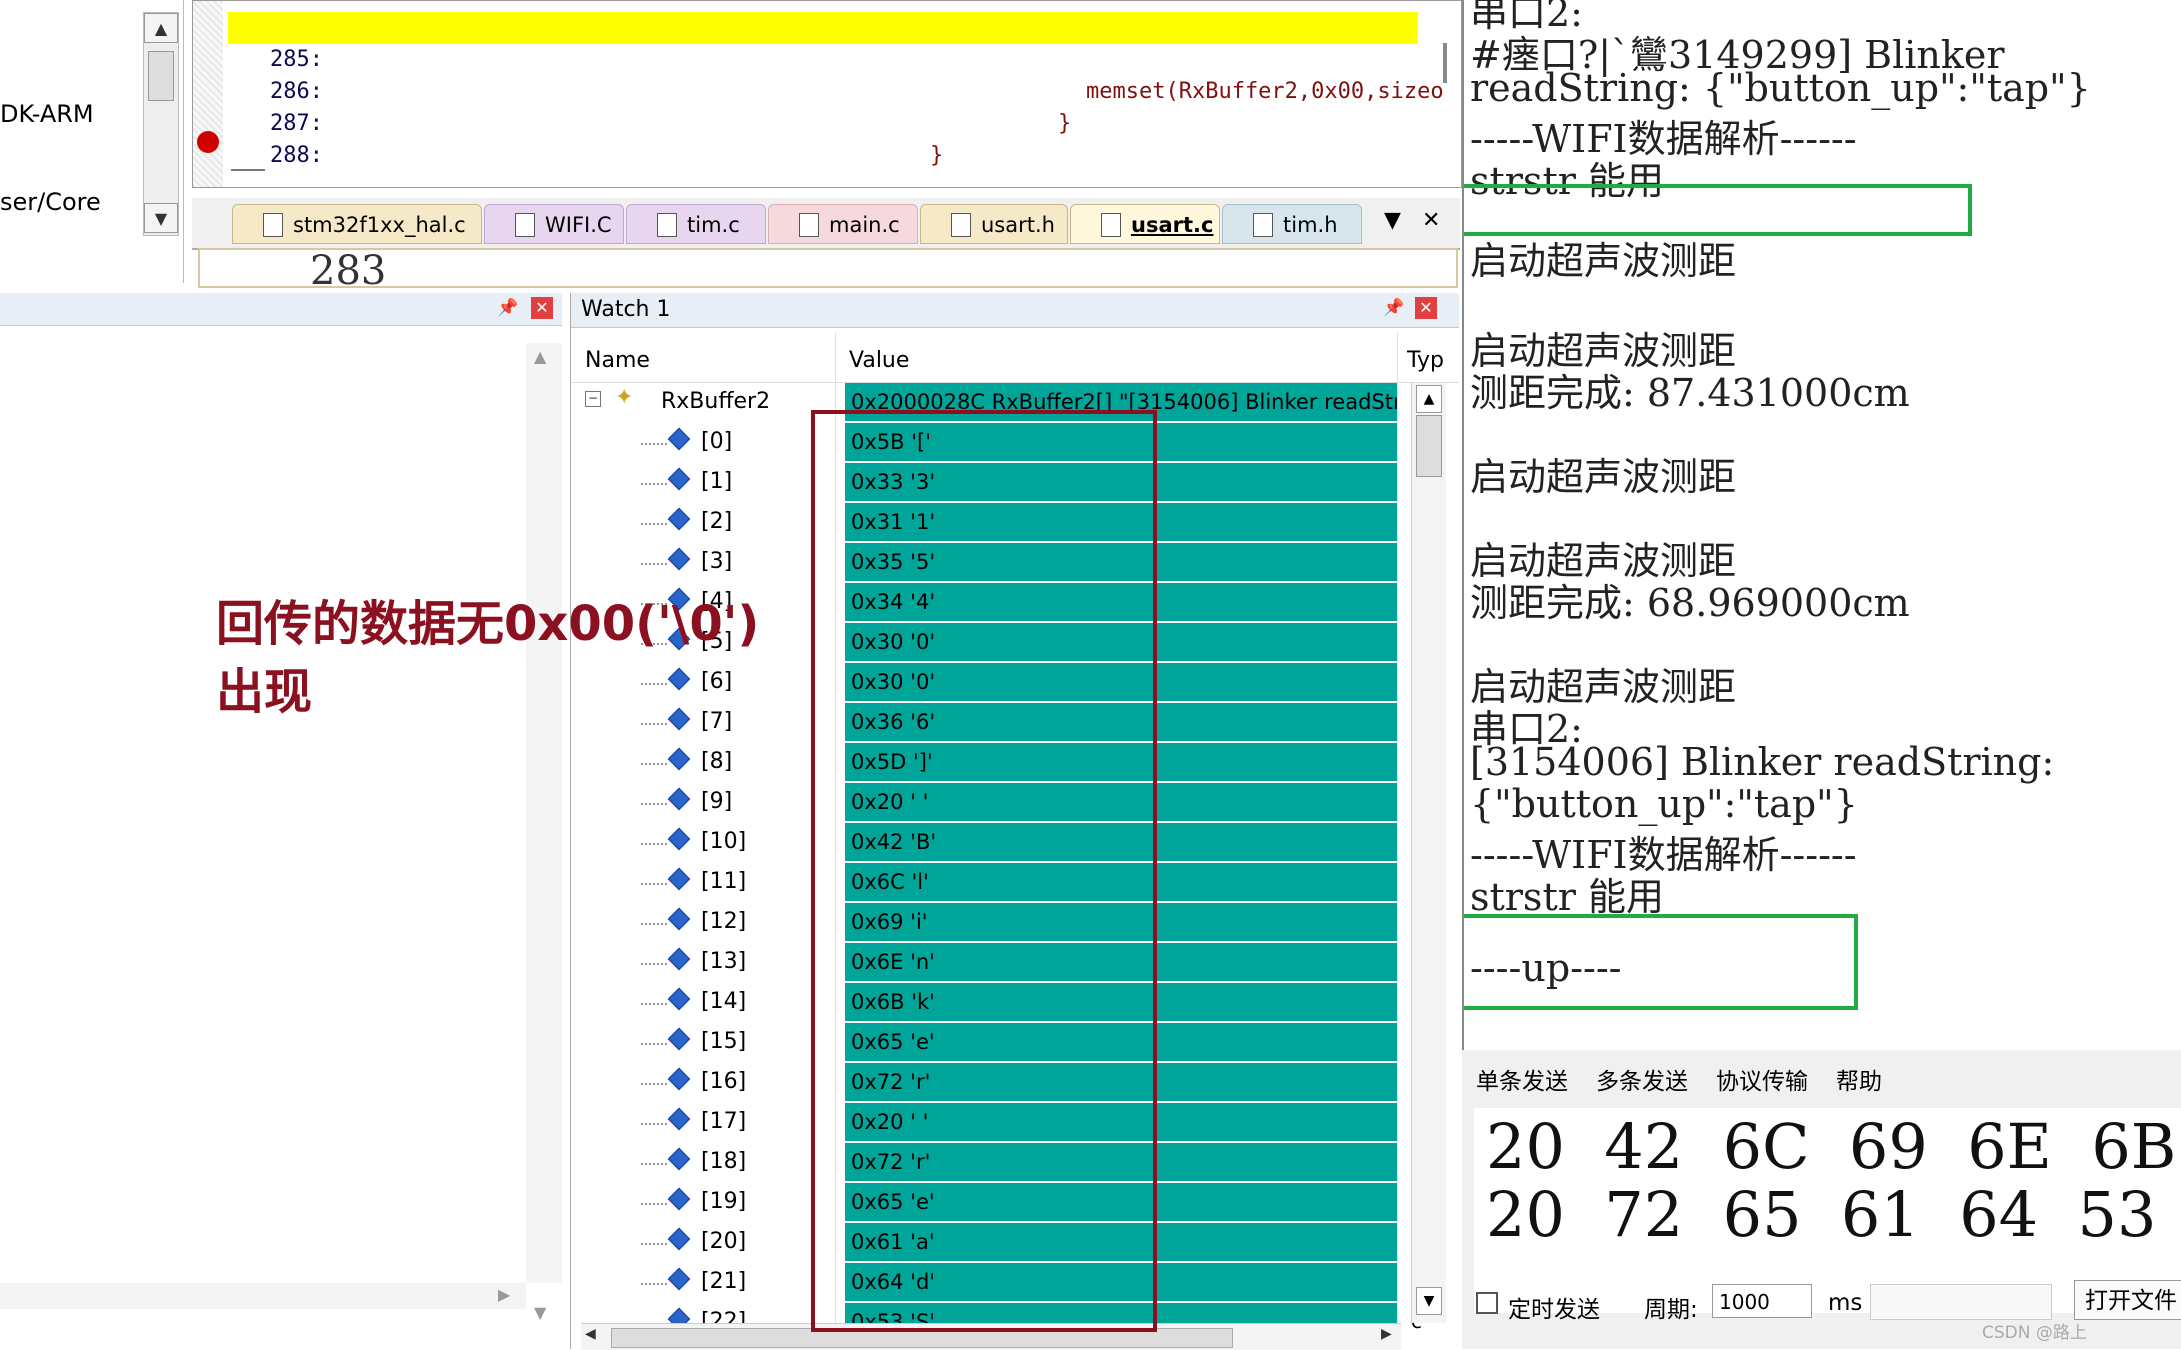 Image resolution: width=2181 pixels, height=1350 pixels. Describe the element at coordinates (617, 360) in the screenshot. I see `column-name: Name` at that location.